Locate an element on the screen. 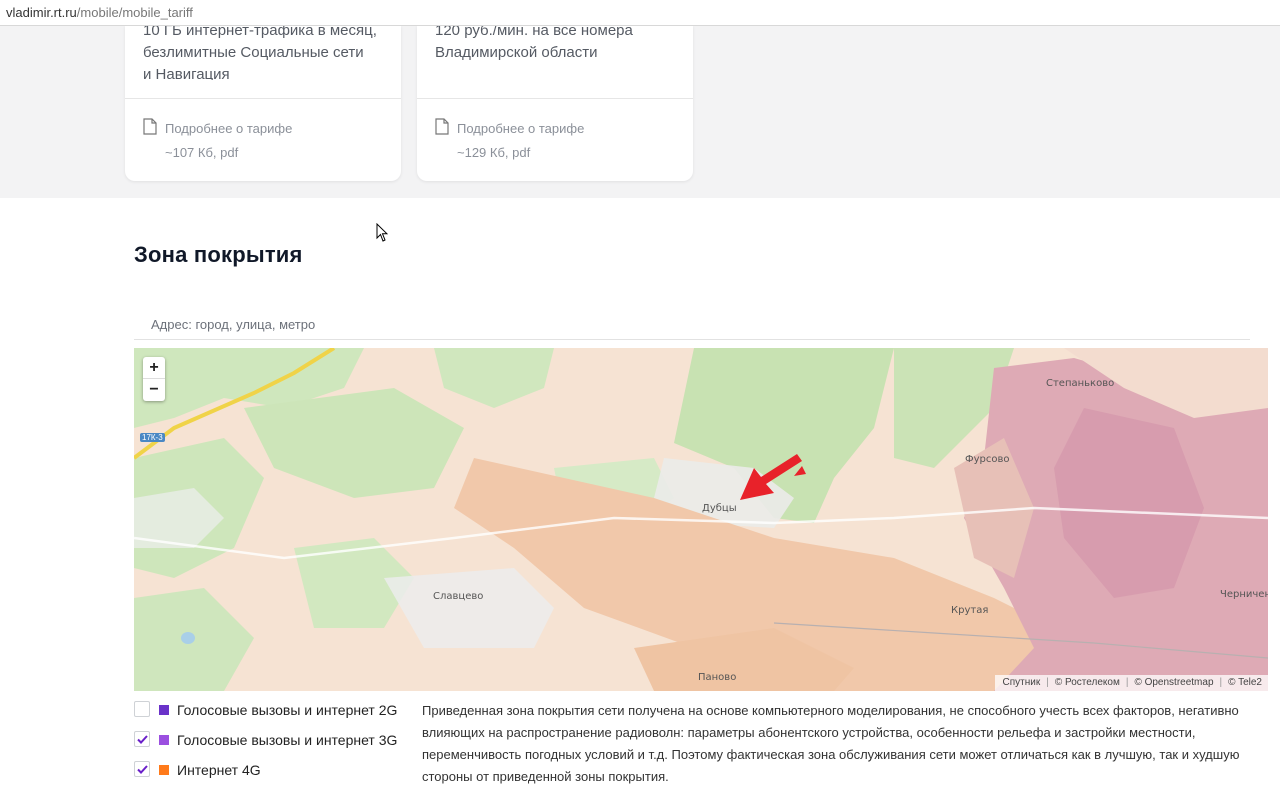  tariff-description-line: безлимитные Социальные сети is located at coordinates (253, 52).